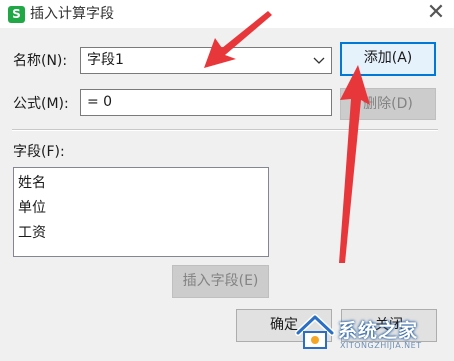 This screenshot has width=454, height=361. What do you see at coordinates (206, 60) in the screenshot?
I see `name-combobox: 字段1` at bounding box center [206, 60].